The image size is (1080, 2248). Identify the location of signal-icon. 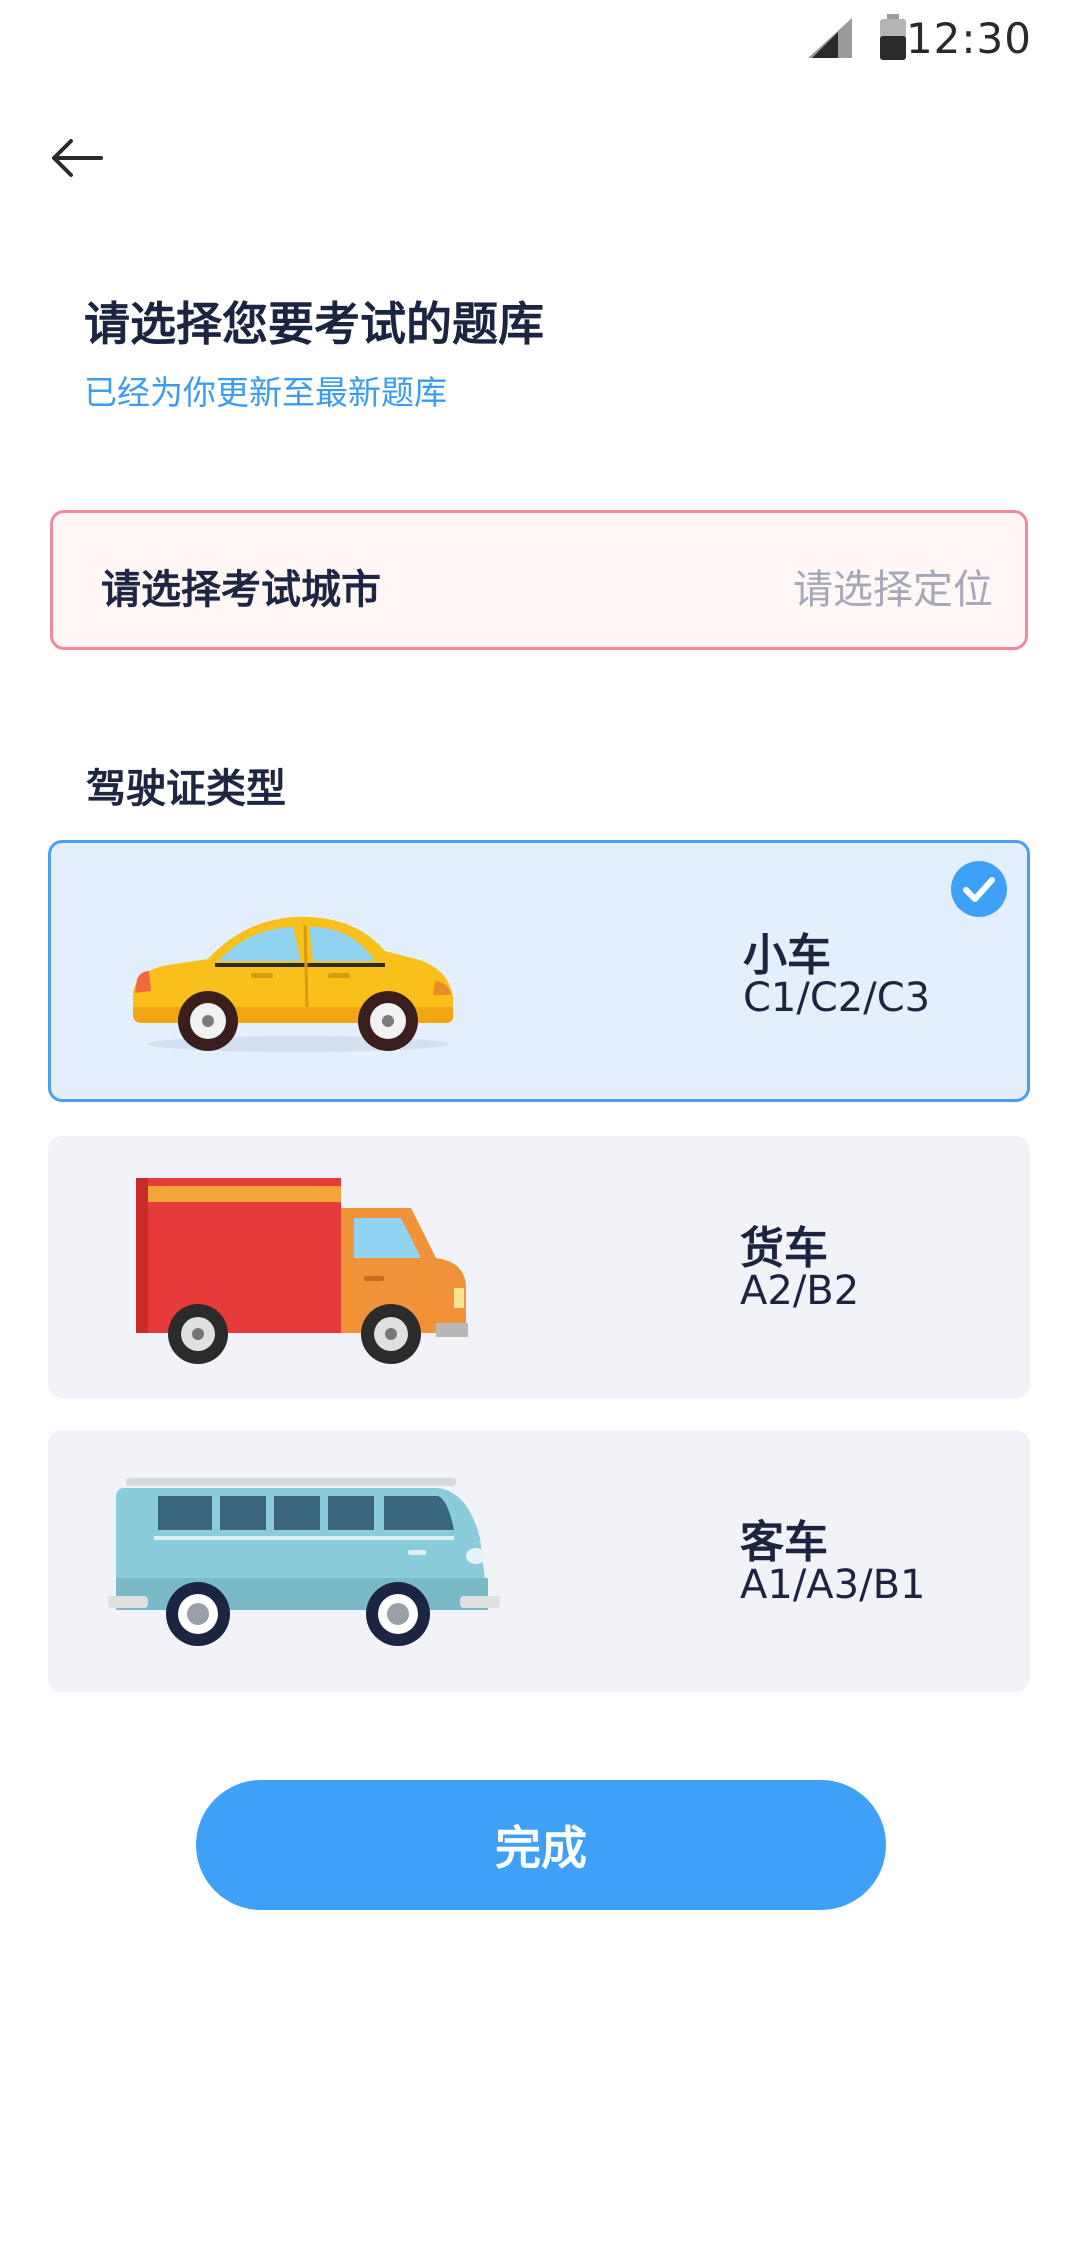
(830, 38).